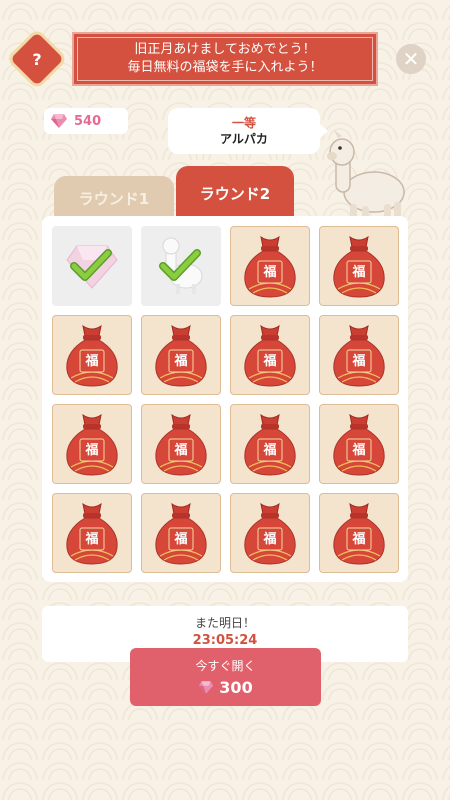  Describe the element at coordinates (225, 666) in the screenshot. I see `open-now-label: 今すぐ開く` at that location.